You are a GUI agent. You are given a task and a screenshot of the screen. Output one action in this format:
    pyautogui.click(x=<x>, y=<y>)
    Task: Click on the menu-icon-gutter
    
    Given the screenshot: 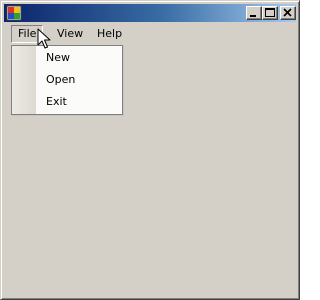 What is the action you would take?
    pyautogui.click(x=24, y=80)
    